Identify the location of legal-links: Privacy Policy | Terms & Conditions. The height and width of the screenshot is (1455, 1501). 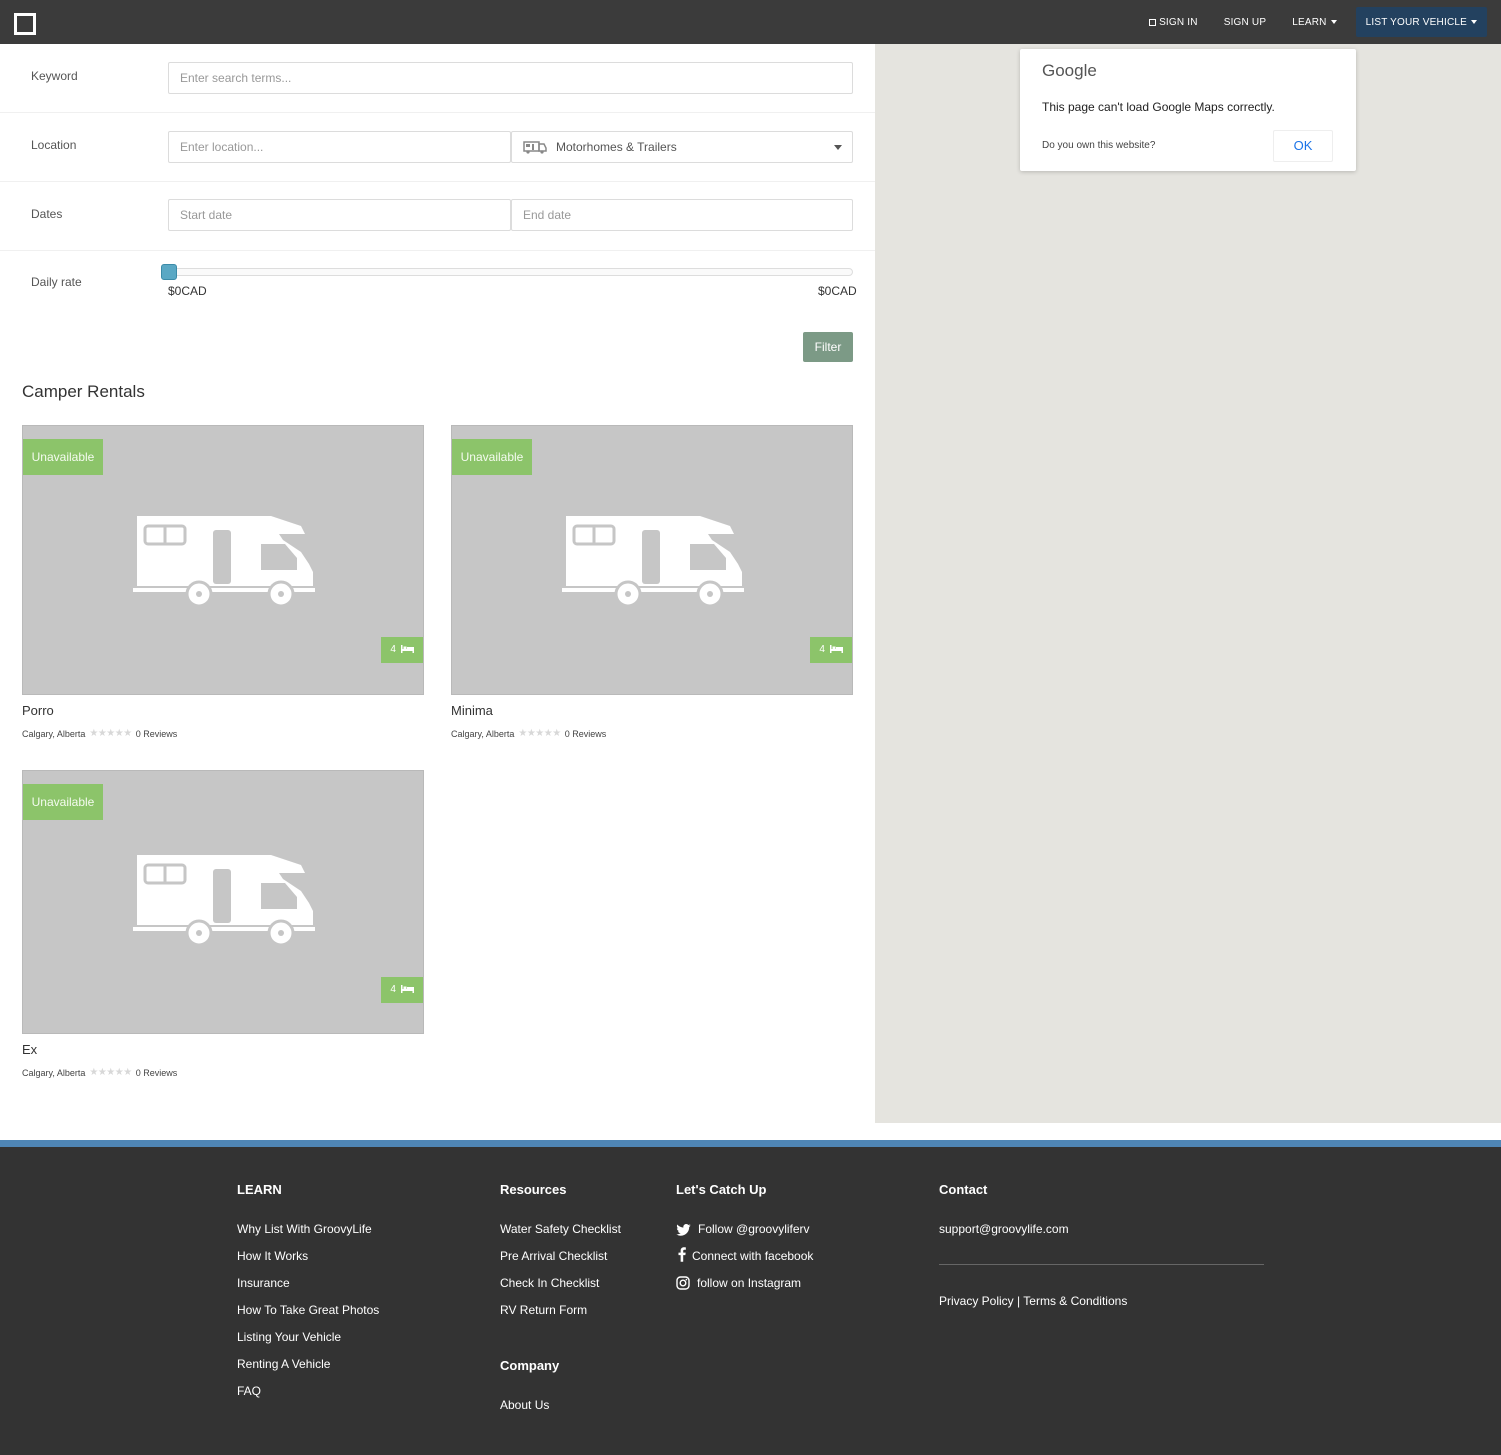
(1033, 1301).